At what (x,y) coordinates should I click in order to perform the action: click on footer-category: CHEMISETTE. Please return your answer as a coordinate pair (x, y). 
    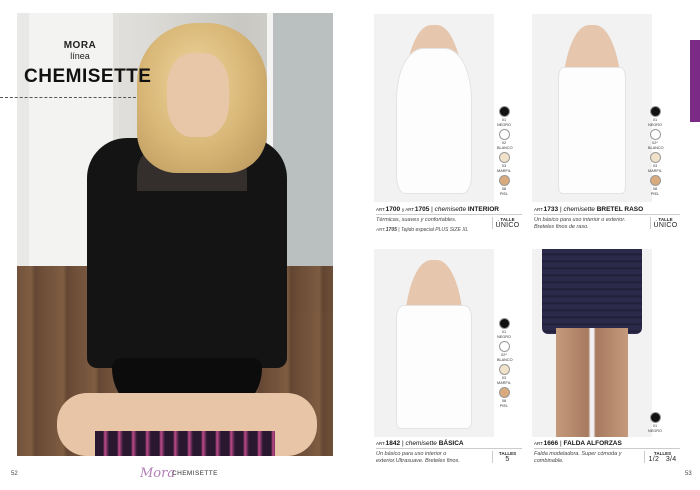
    Looking at the image, I should click on (195, 473).